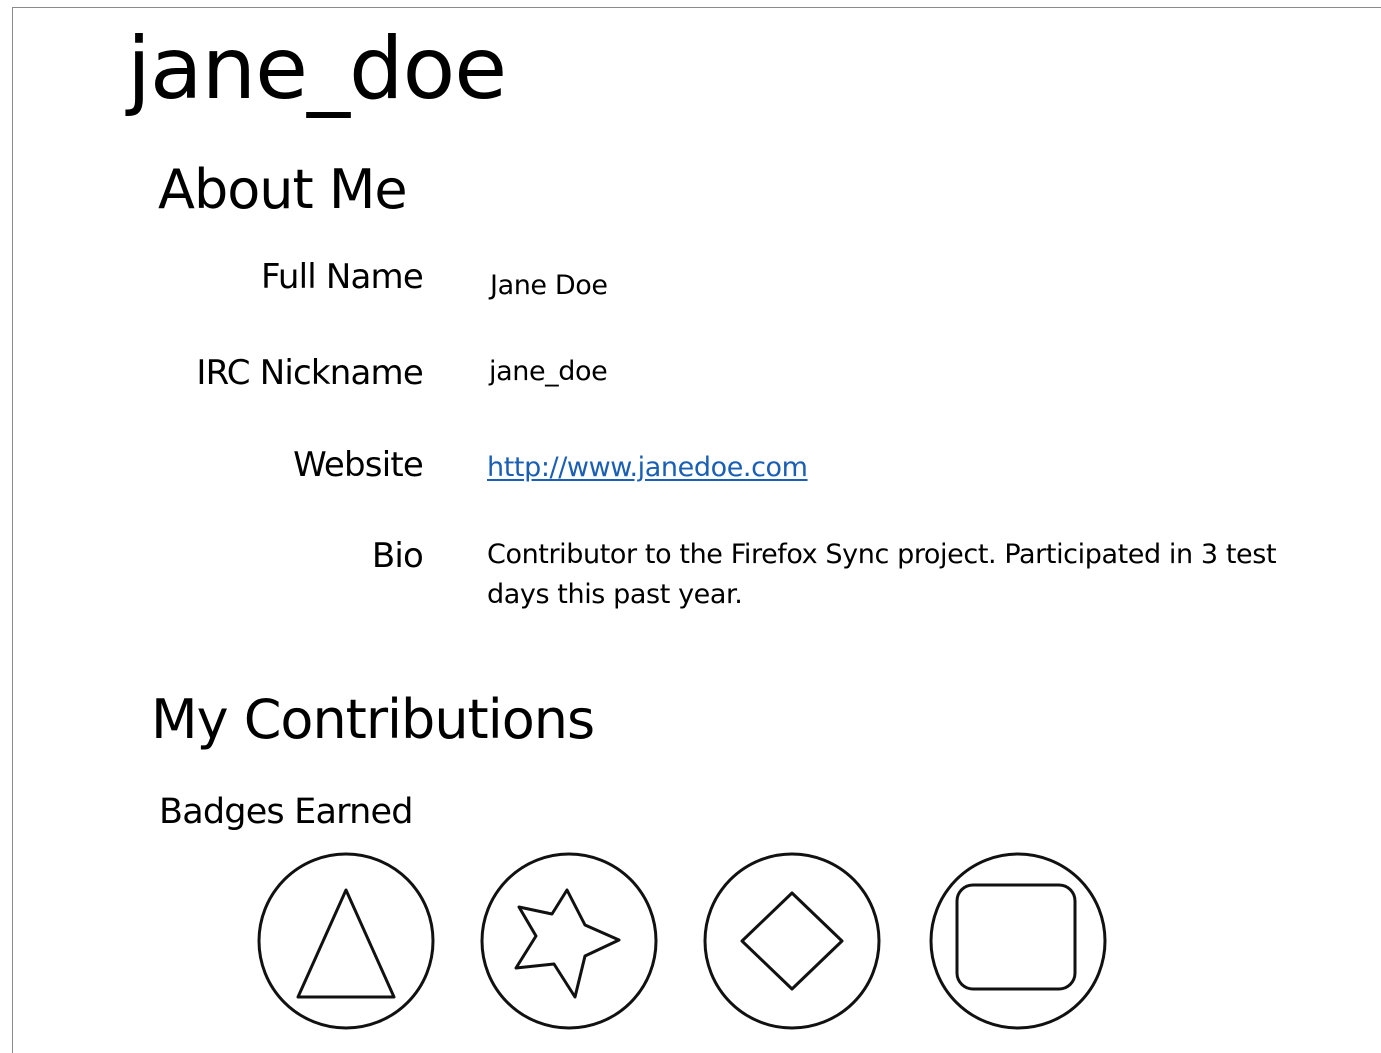 Image resolution: width=1381 pixels, height=1053 pixels. Describe the element at coordinates (792, 941) in the screenshot. I see `diamond-badge-icon` at that location.